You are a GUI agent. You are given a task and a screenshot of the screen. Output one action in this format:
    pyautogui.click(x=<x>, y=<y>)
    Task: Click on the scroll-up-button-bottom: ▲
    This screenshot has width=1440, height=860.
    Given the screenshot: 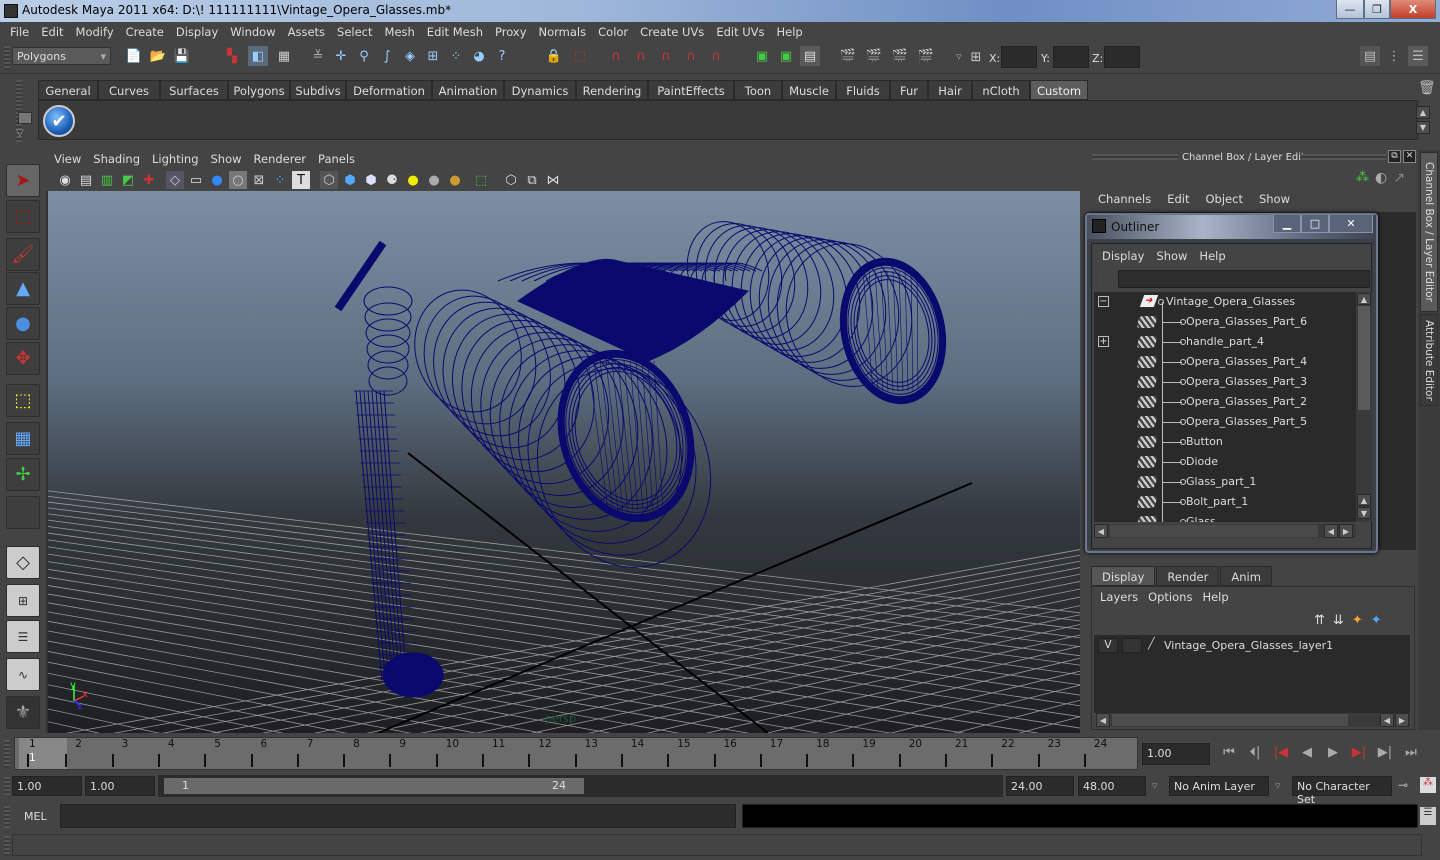 What is the action you would take?
    pyautogui.click(x=1364, y=500)
    